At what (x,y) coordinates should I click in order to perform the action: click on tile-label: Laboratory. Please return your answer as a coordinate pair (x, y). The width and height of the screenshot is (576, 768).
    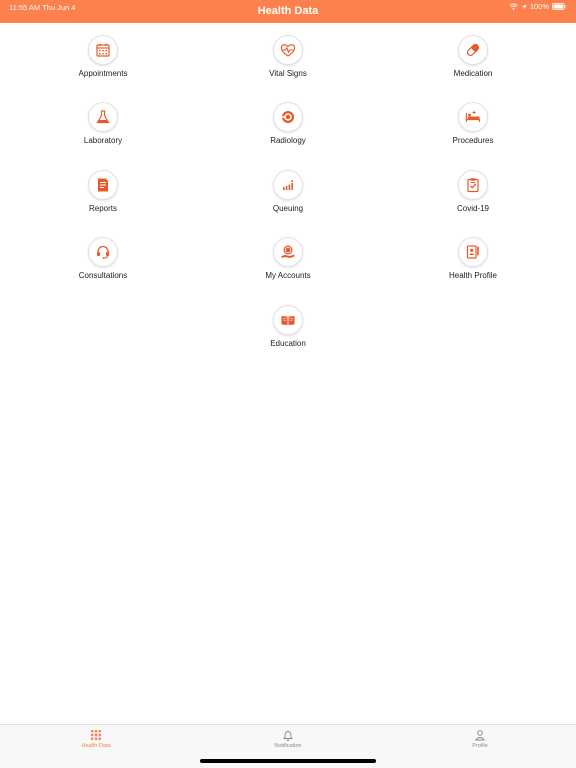
    Looking at the image, I should click on (103, 140).